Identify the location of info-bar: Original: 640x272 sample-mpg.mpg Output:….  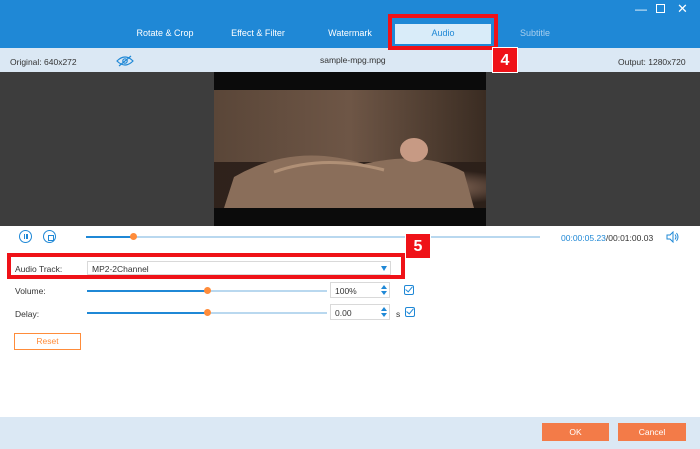
(350, 60).